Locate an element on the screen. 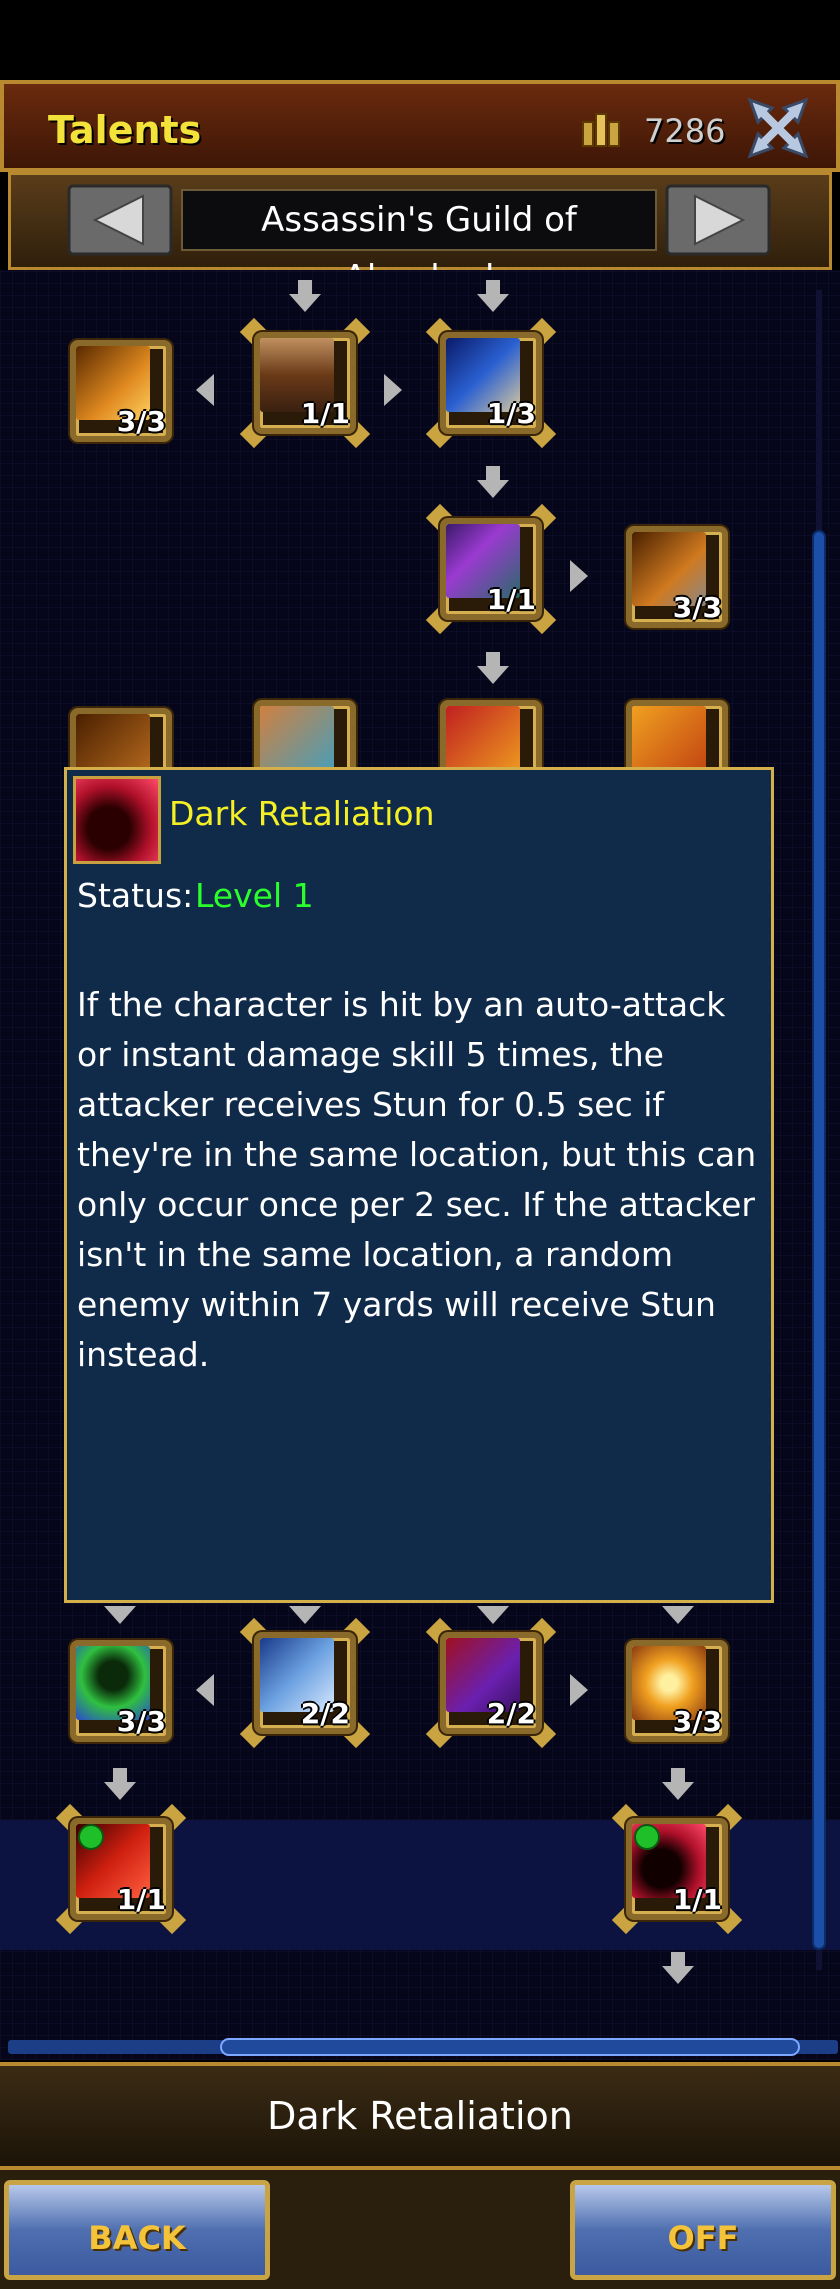  off-button: OFF is located at coordinates (703, 2230).